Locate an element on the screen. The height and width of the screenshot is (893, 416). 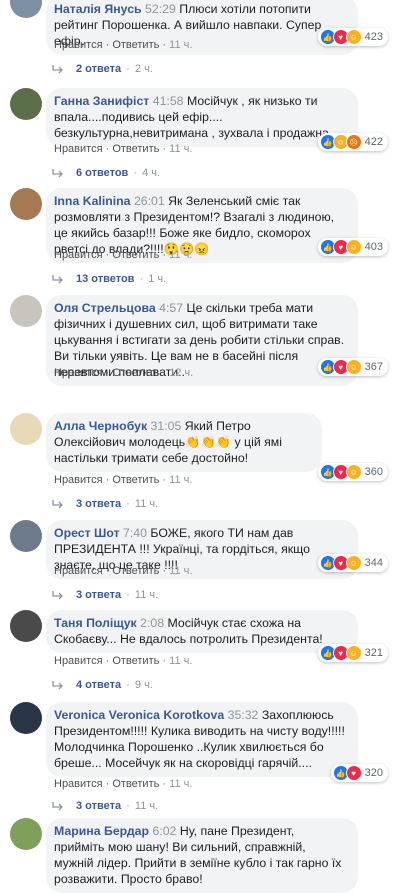
comment-timestamp: 41:58 is located at coordinates (168, 101).